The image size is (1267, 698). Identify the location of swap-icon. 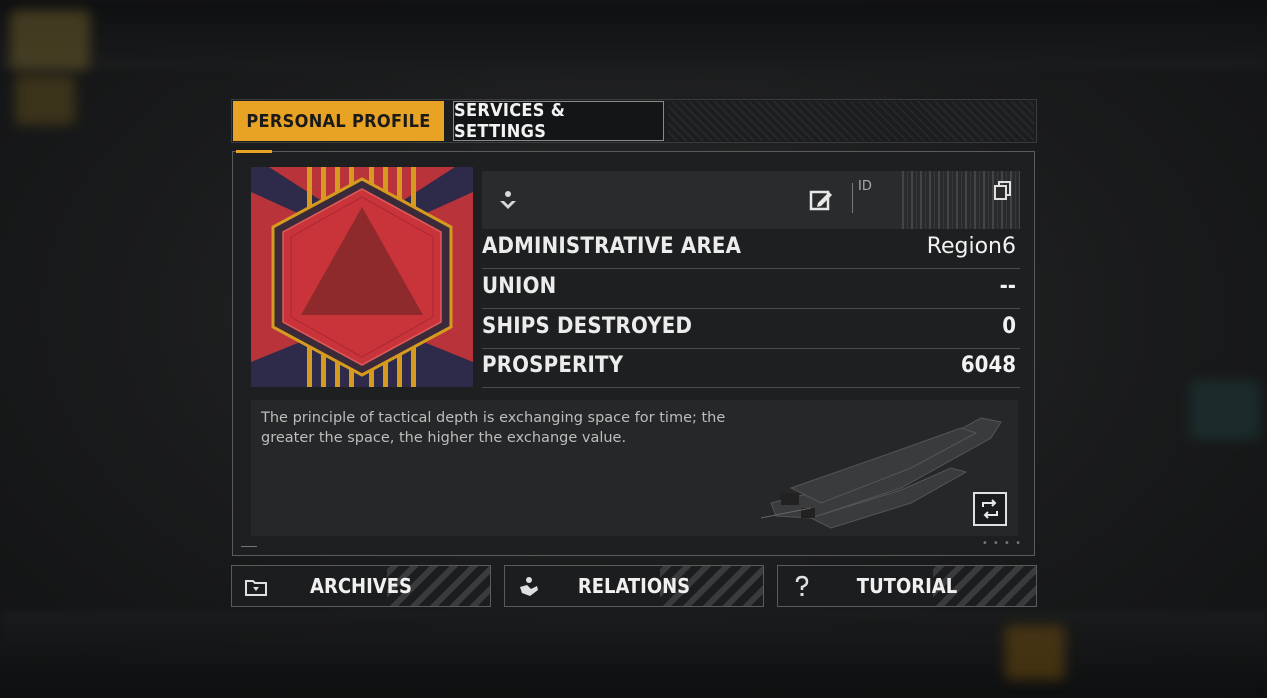
(990, 509).